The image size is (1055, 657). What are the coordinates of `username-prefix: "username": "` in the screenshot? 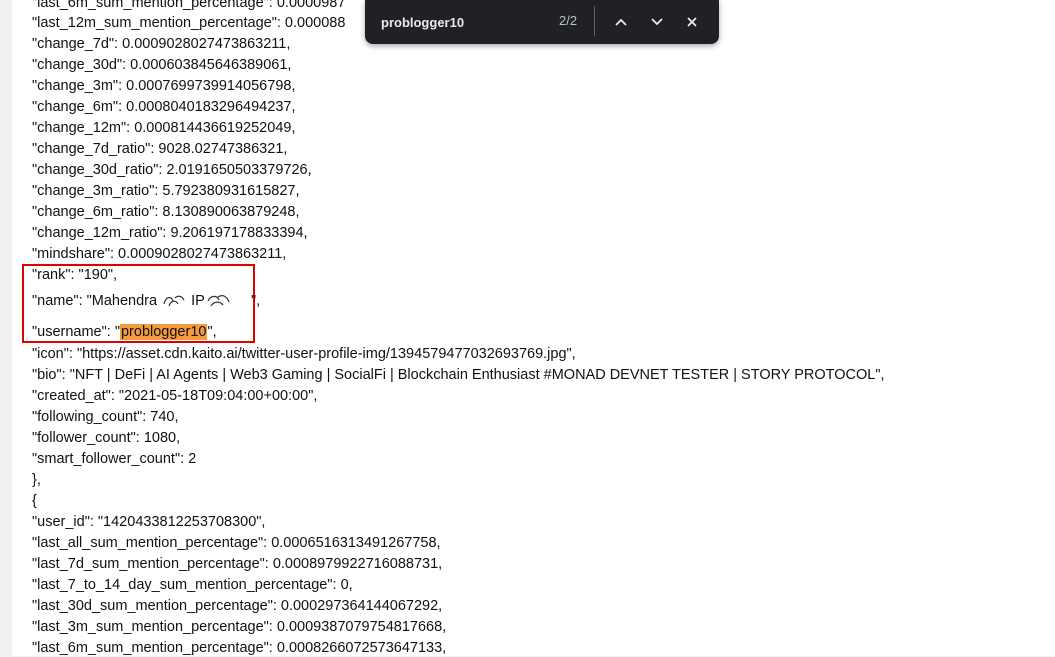 It's located at (76, 332).